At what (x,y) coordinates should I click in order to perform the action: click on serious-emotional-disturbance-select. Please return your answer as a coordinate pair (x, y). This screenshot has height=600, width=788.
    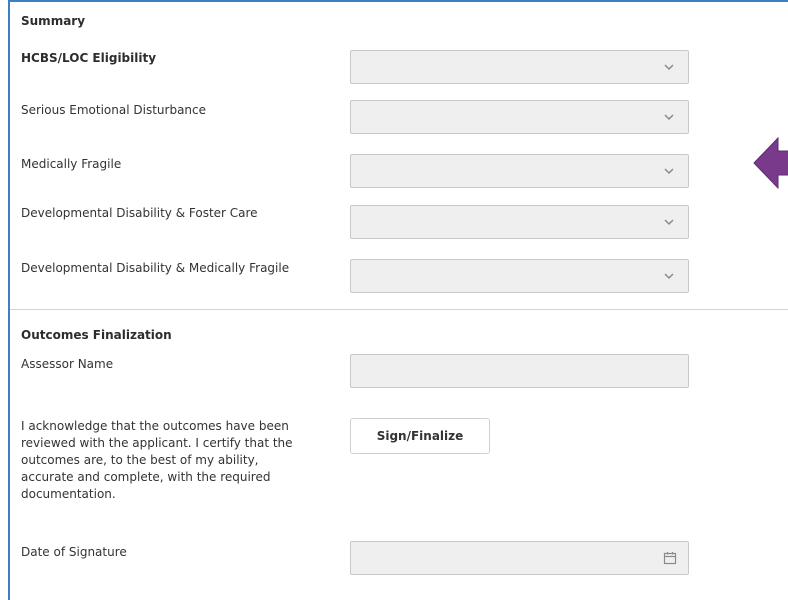
    Looking at the image, I should click on (519, 117).